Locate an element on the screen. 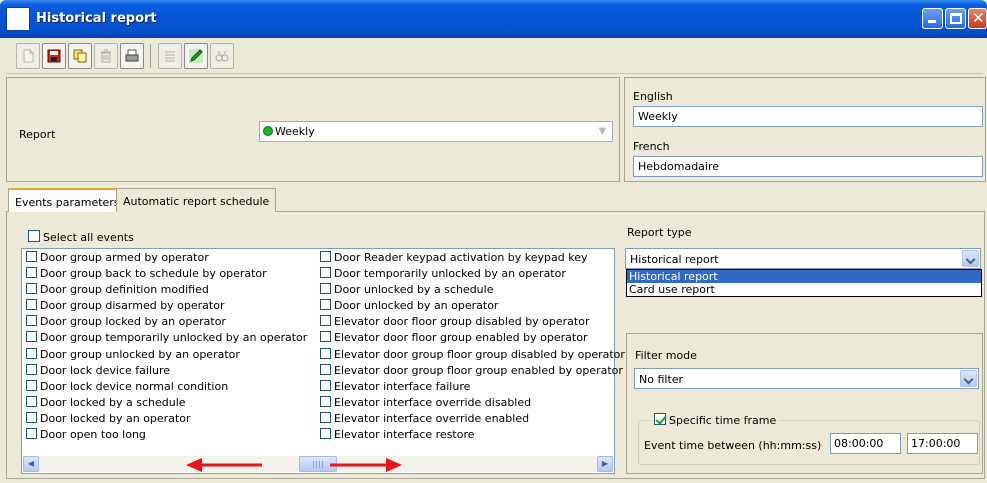 This screenshot has width=987, height=483. event-label: Elevator interface restore is located at coordinates (404, 435).